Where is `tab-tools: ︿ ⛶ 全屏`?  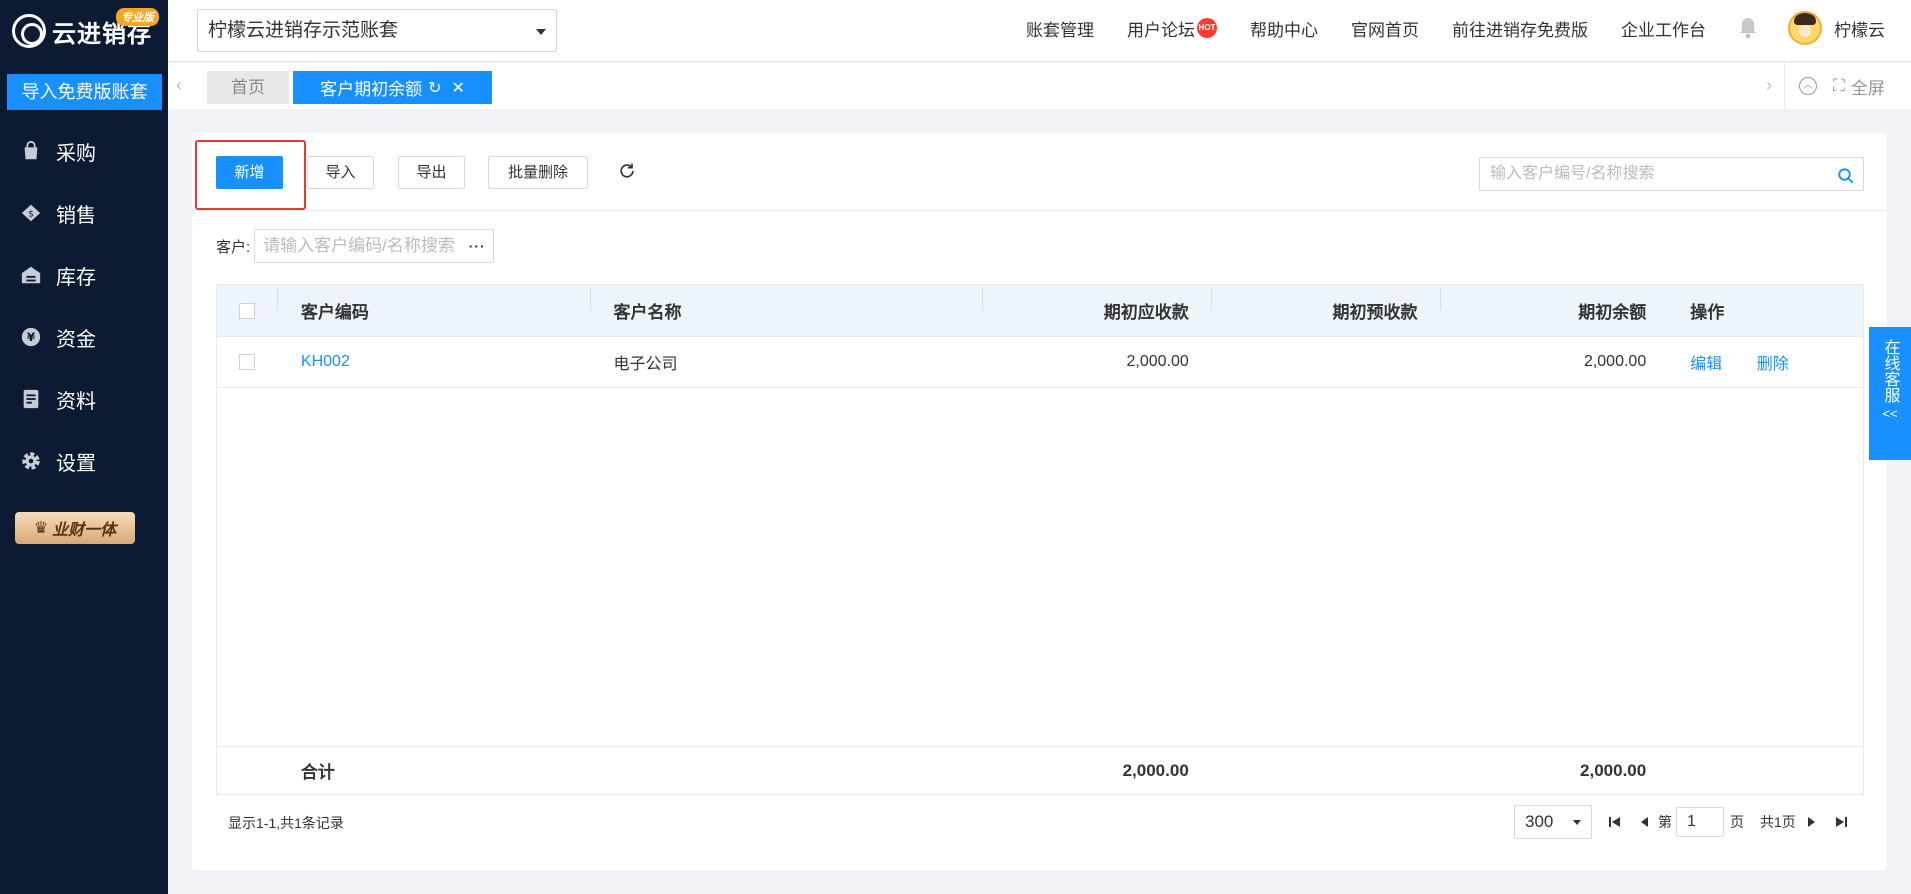
tab-tools: ︿ ⛶ 全屏 is located at coordinates (1847, 86).